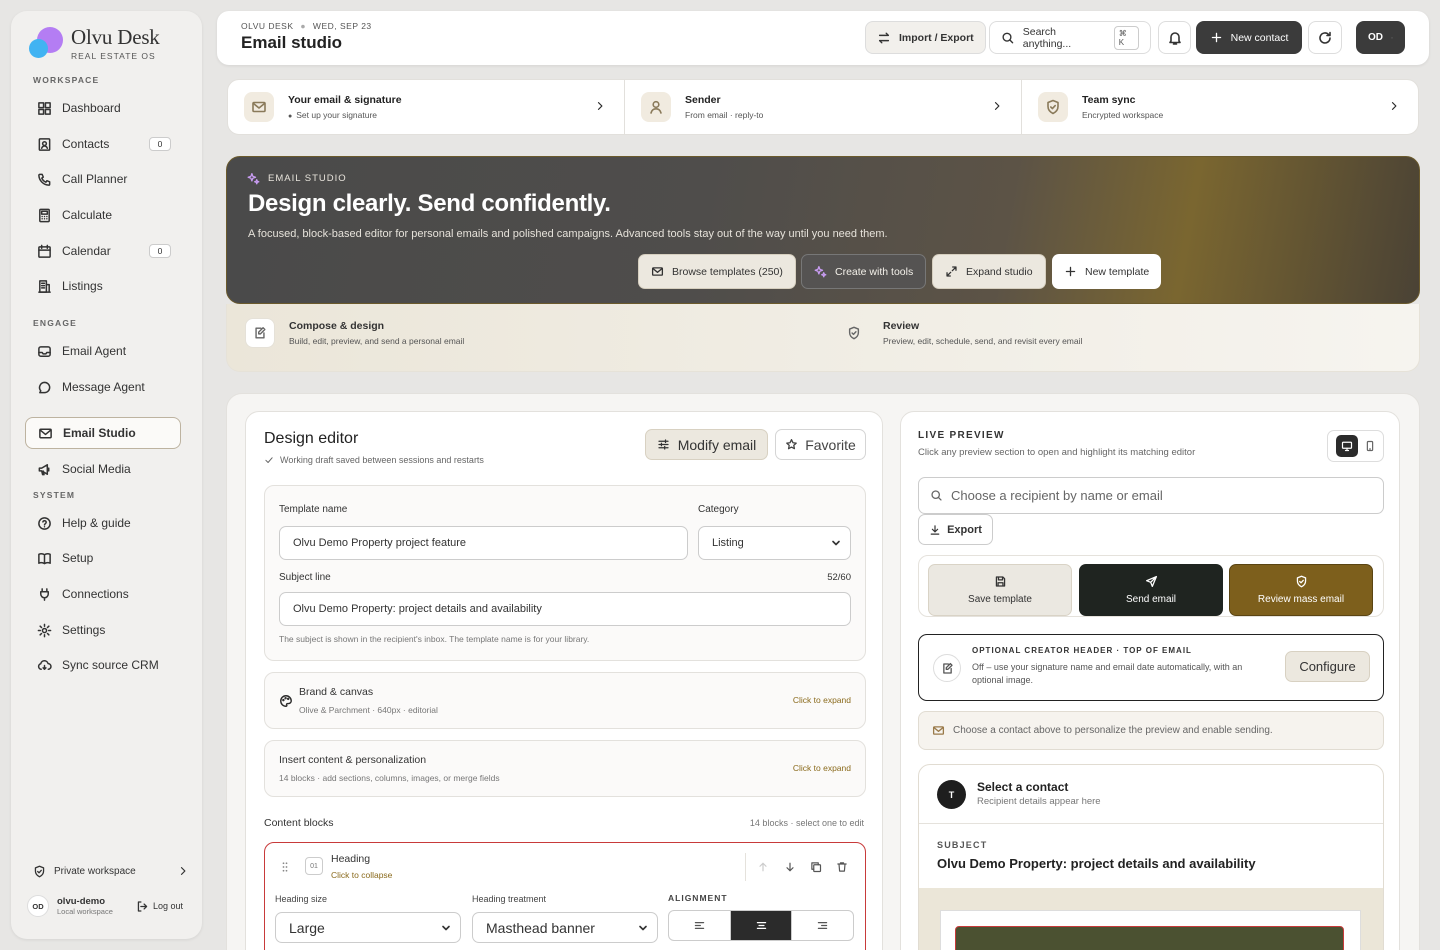 Image resolution: width=1440 pixels, height=950 pixels. I want to click on monitor-icon, so click(1346, 446).